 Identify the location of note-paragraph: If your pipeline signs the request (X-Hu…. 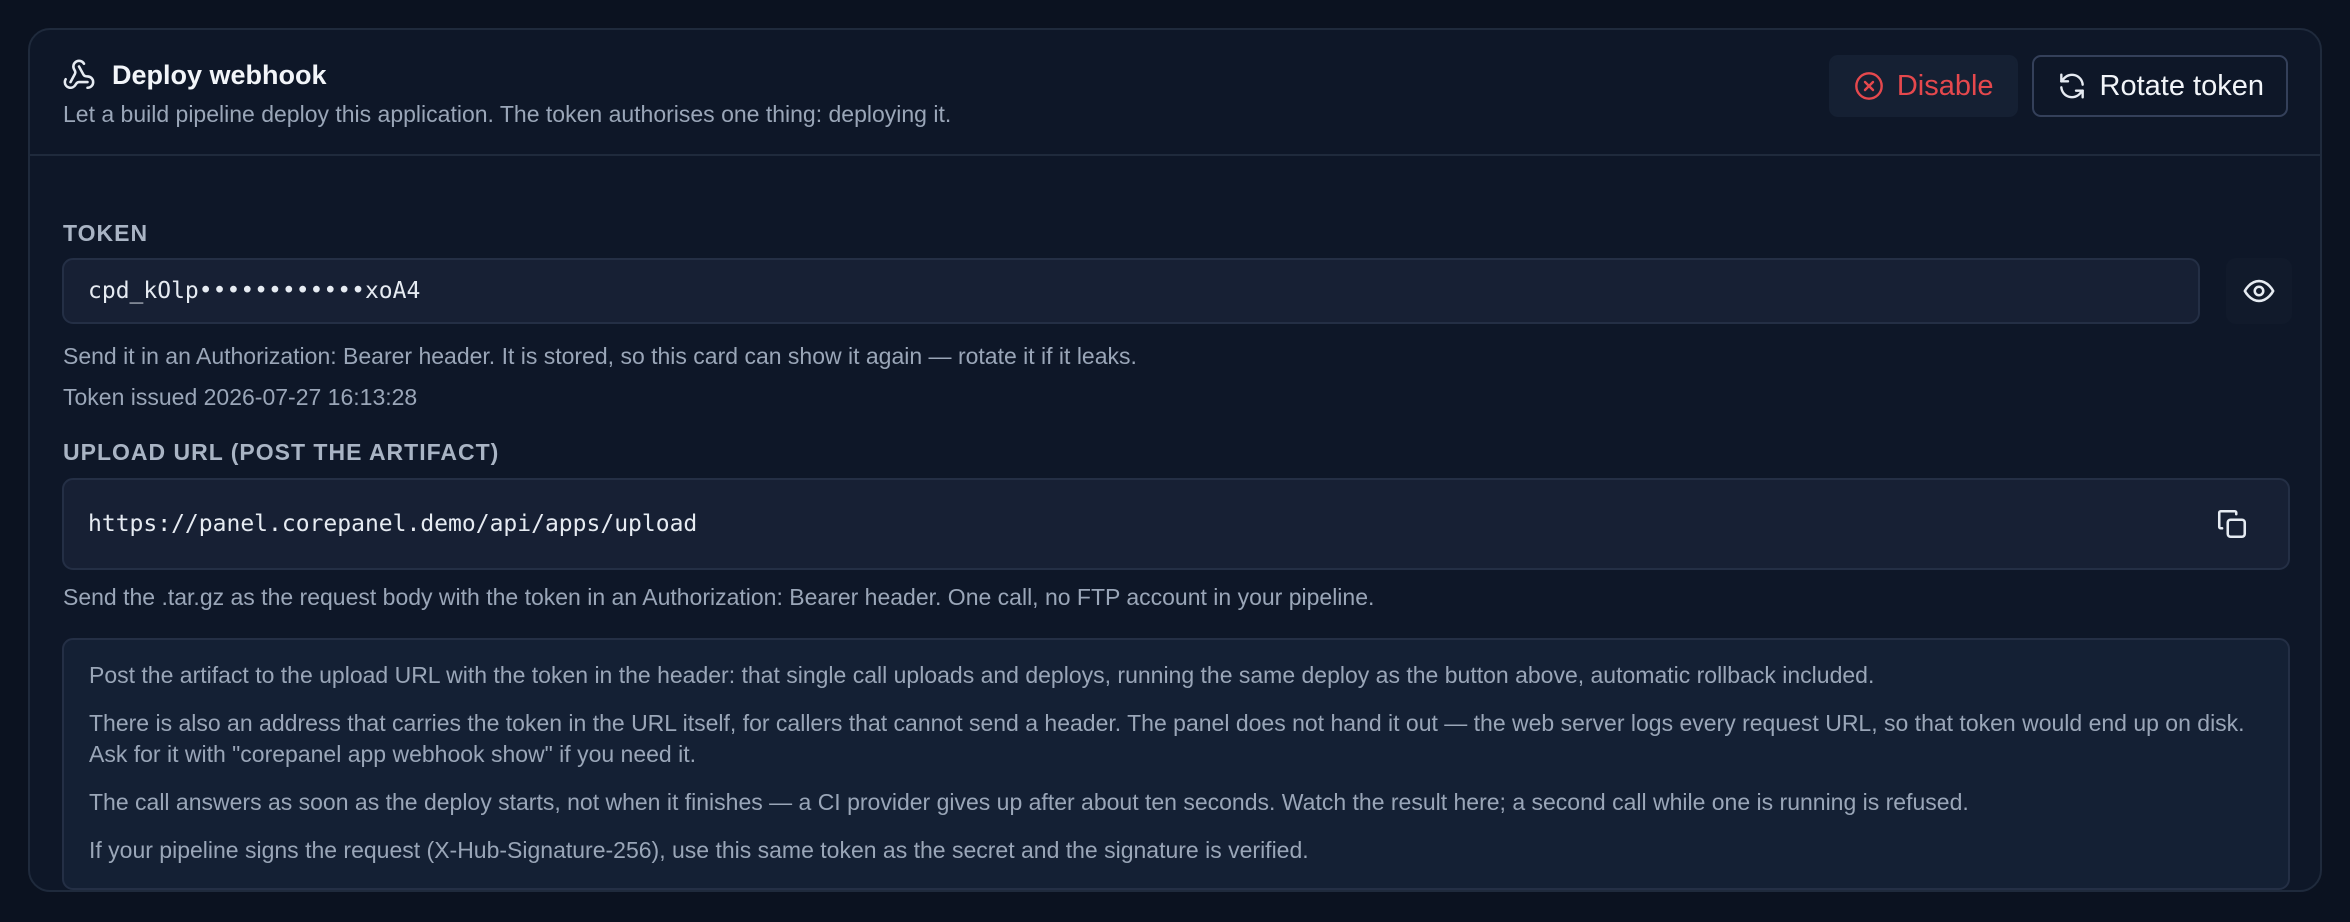
(699, 850).